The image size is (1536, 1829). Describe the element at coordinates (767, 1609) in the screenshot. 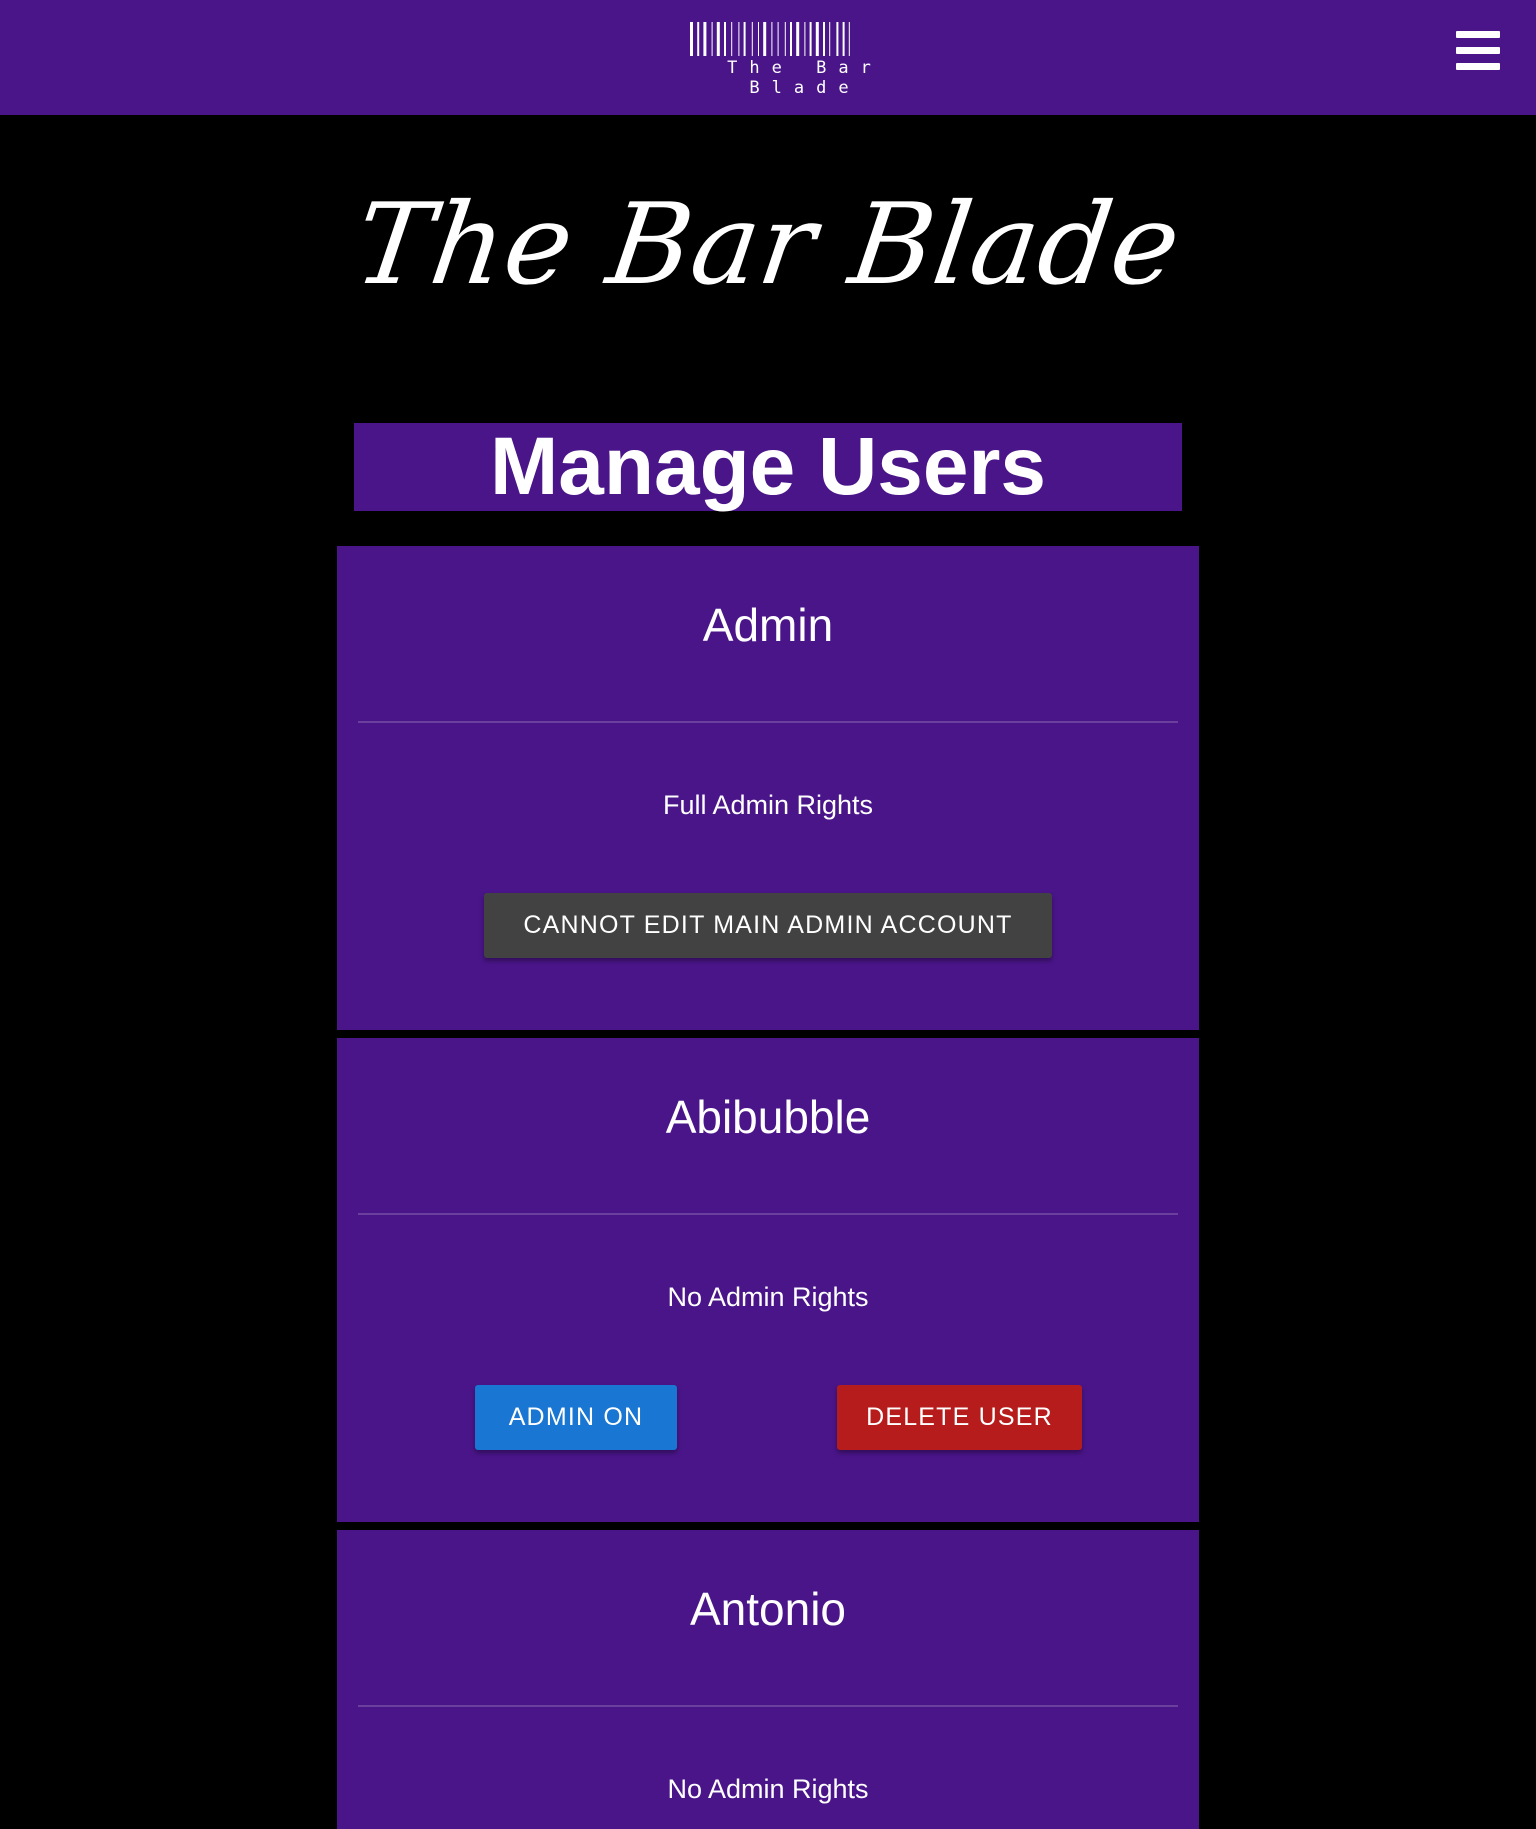

I see `user-name: Antonio` at that location.